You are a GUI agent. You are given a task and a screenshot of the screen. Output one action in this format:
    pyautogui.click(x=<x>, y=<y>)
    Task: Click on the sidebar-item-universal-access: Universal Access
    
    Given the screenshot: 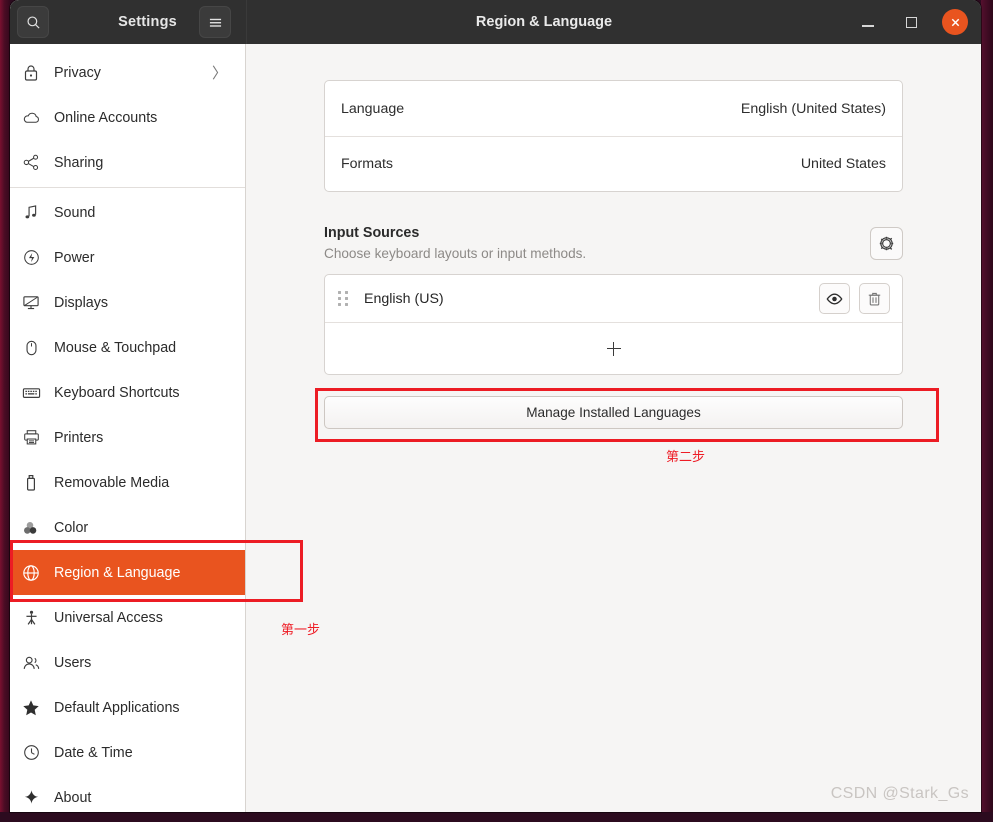 What is the action you would take?
    pyautogui.click(x=127, y=617)
    